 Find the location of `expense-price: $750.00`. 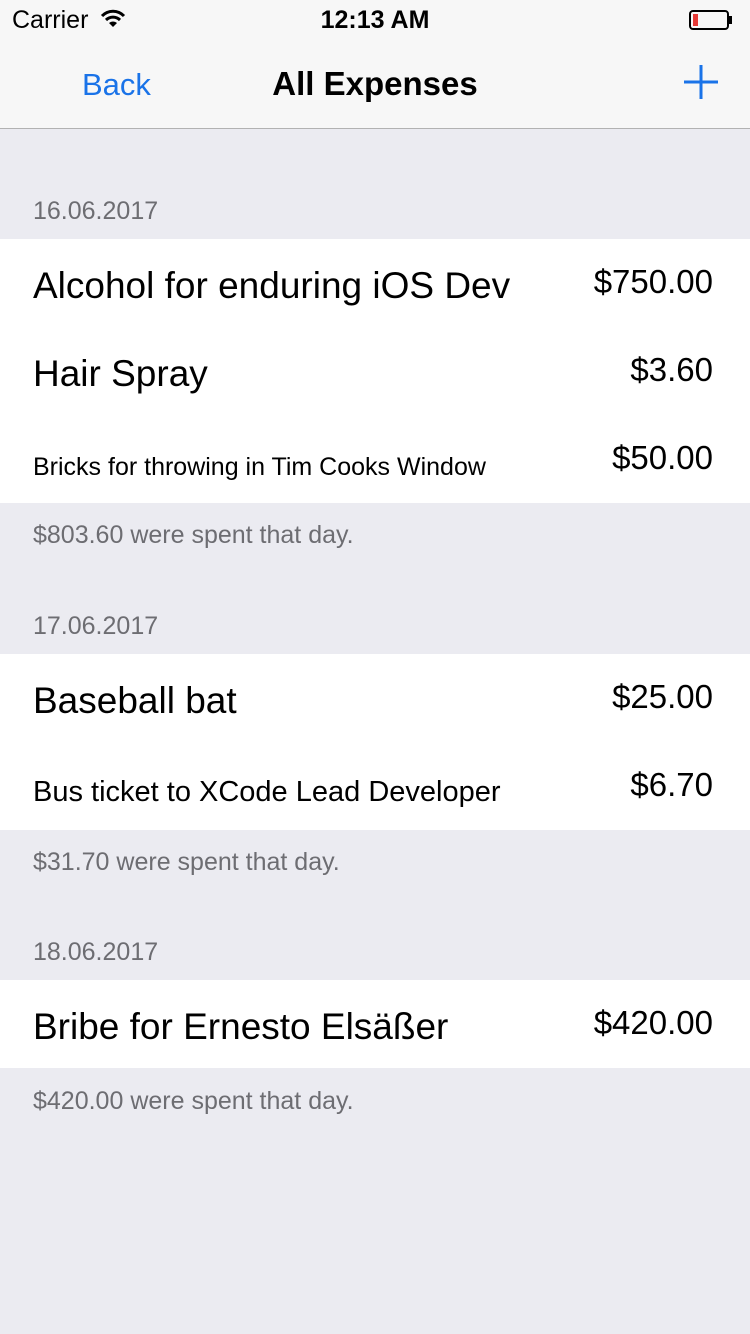

expense-price: $750.00 is located at coordinates (653, 281).